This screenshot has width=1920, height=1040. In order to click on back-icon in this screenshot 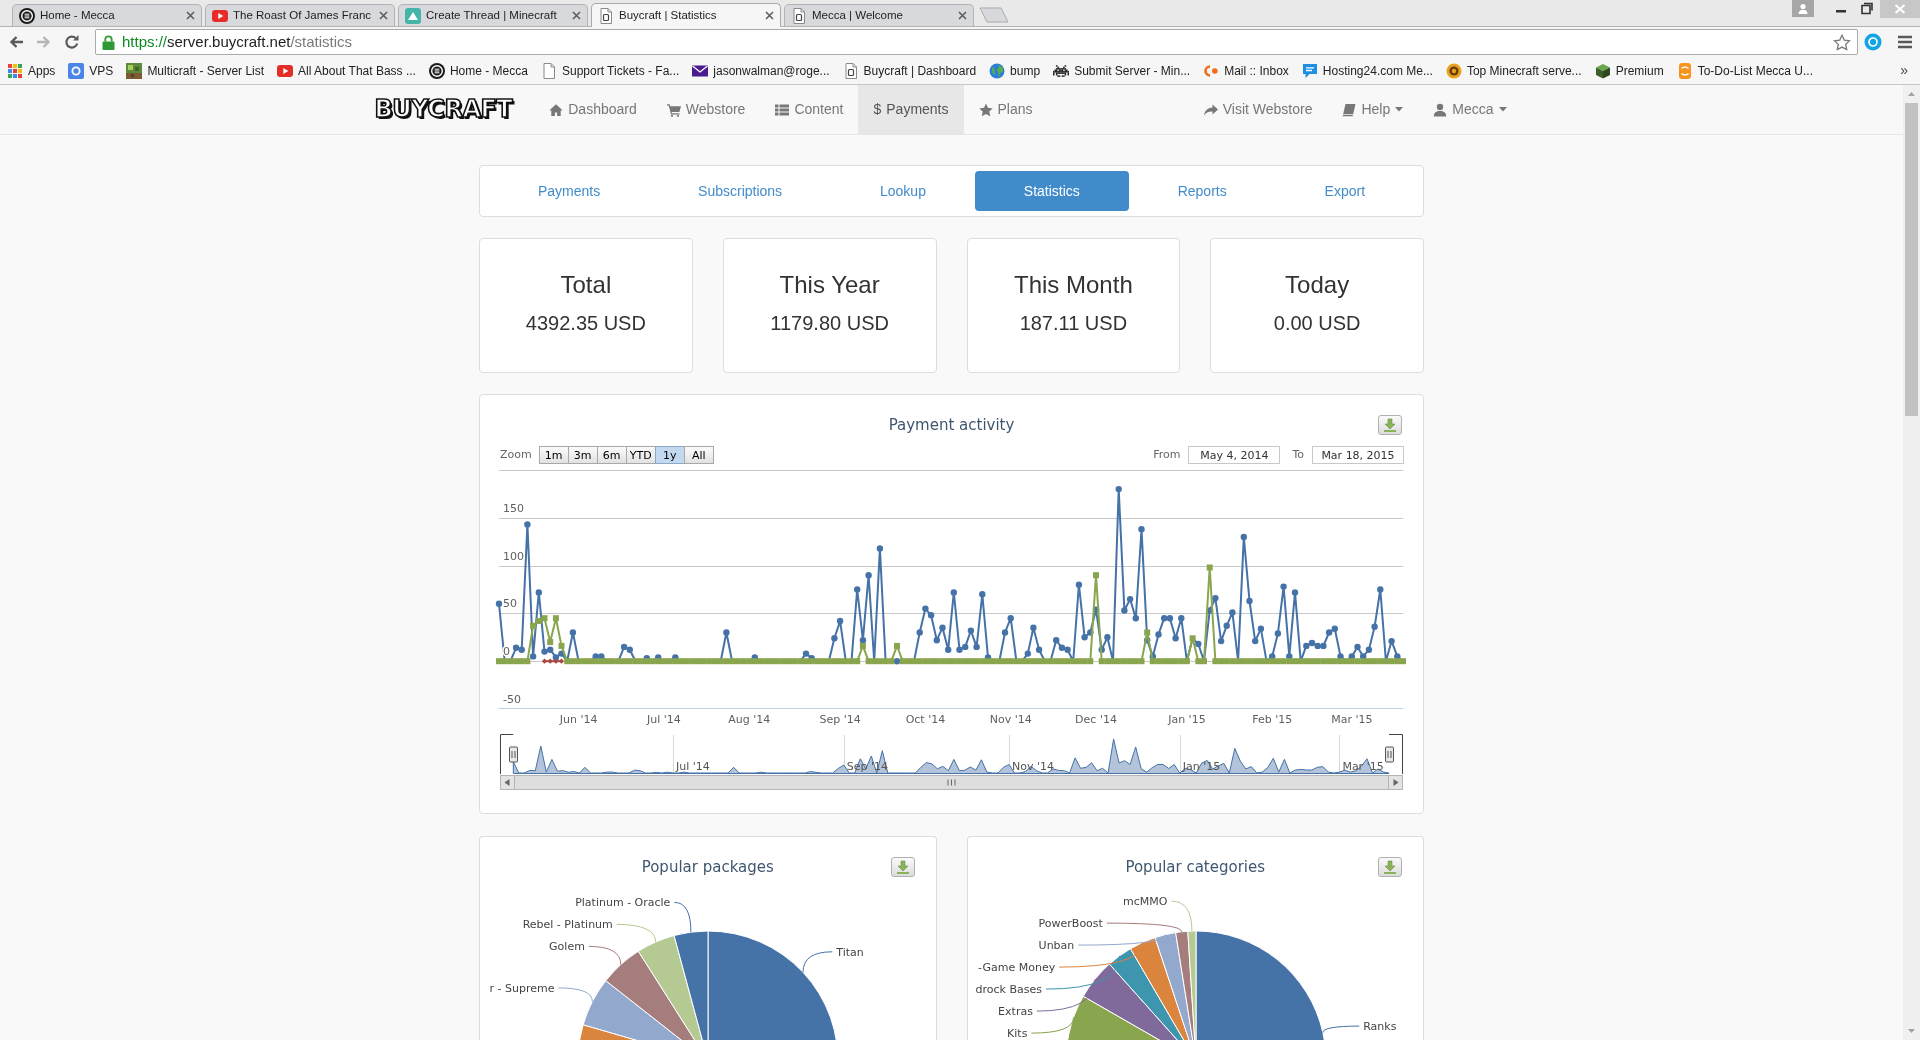, I will do `click(16, 42)`.